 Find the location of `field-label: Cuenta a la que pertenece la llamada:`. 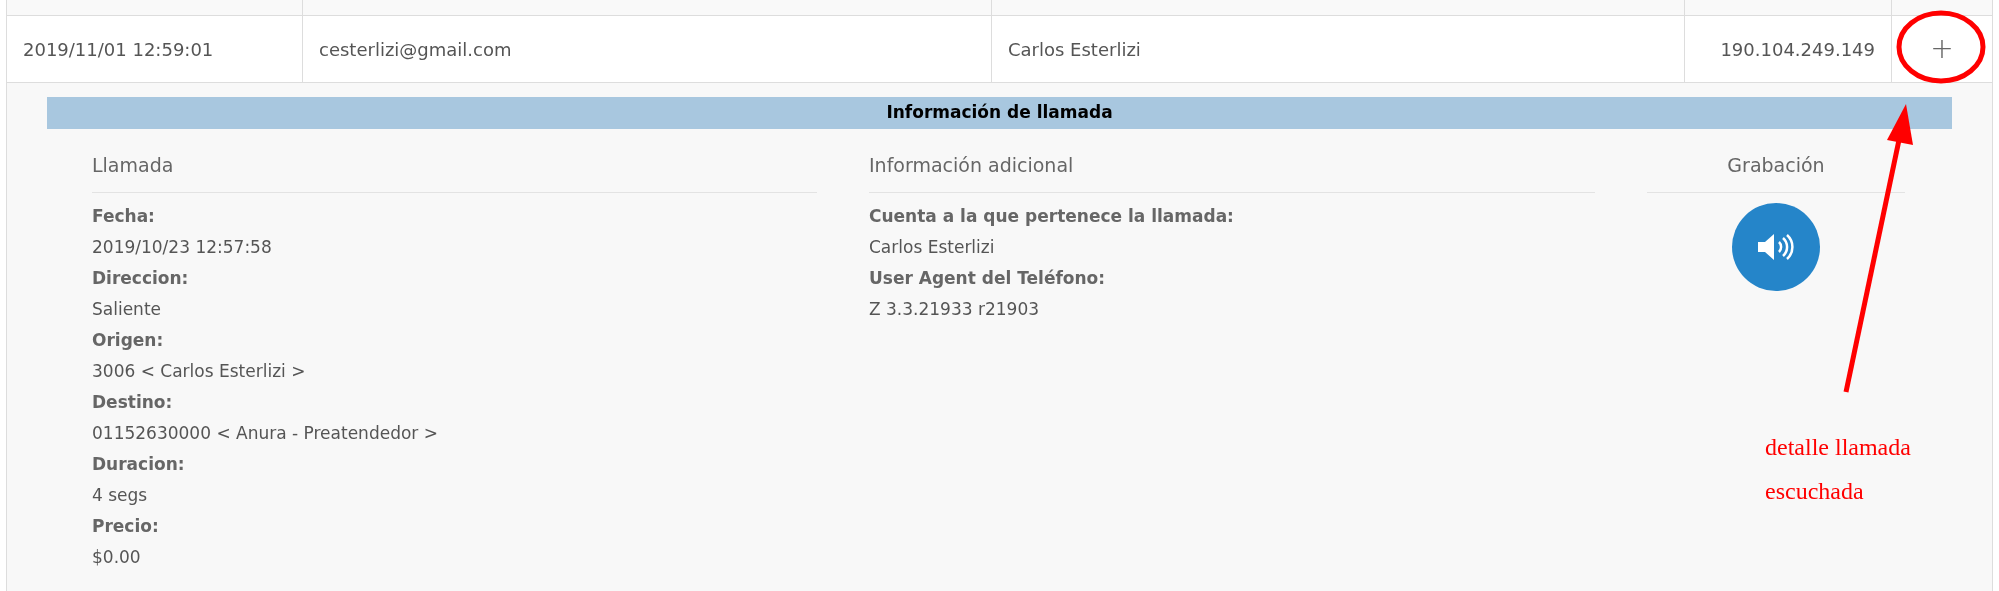

field-label: Cuenta a la que pertenece la llamada: is located at coordinates (1052, 216).